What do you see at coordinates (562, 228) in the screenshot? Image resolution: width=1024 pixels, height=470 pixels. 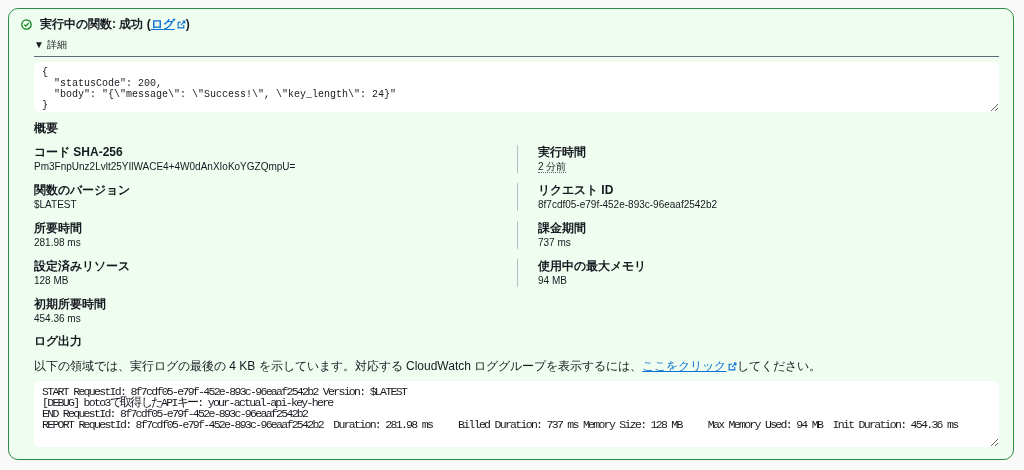 I see `field-label: 課金期間` at bounding box center [562, 228].